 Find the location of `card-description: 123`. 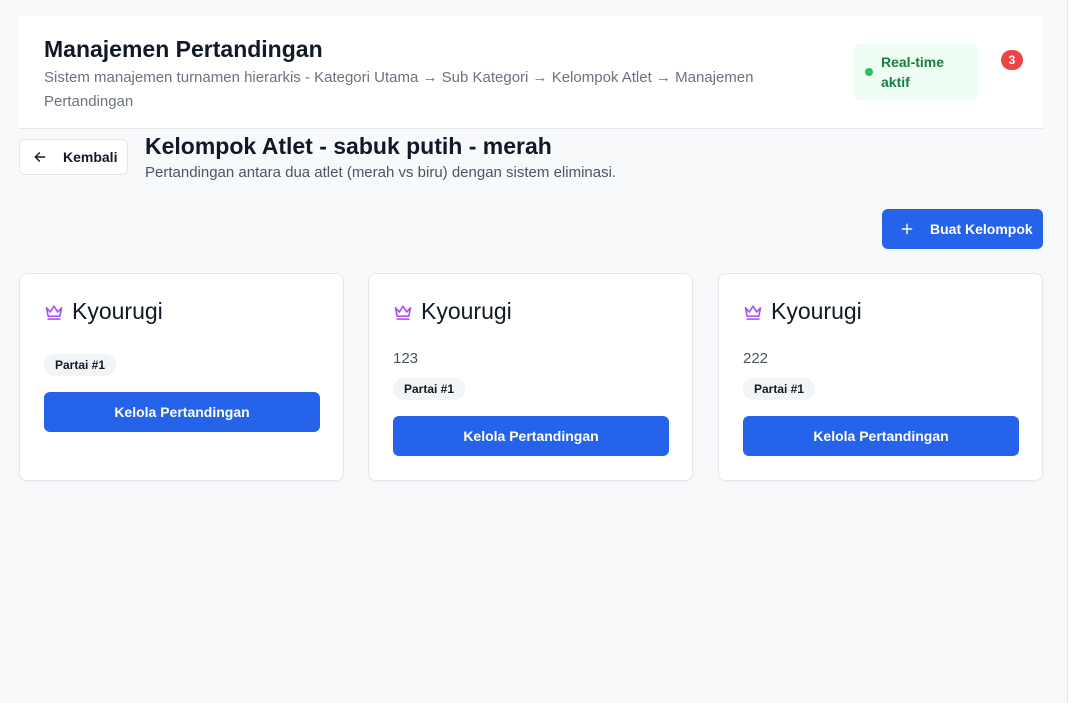

card-description: 123 is located at coordinates (406, 358).